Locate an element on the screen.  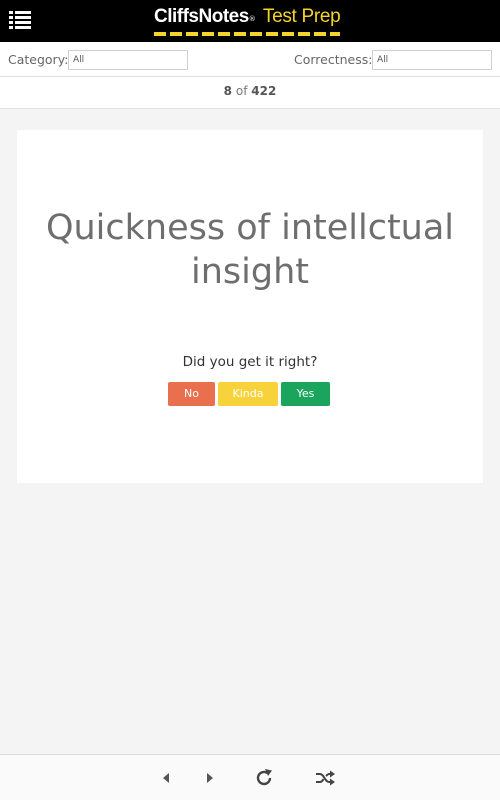
logo: CliffsNotes® Test Prep is located at coordinates (249, 21).